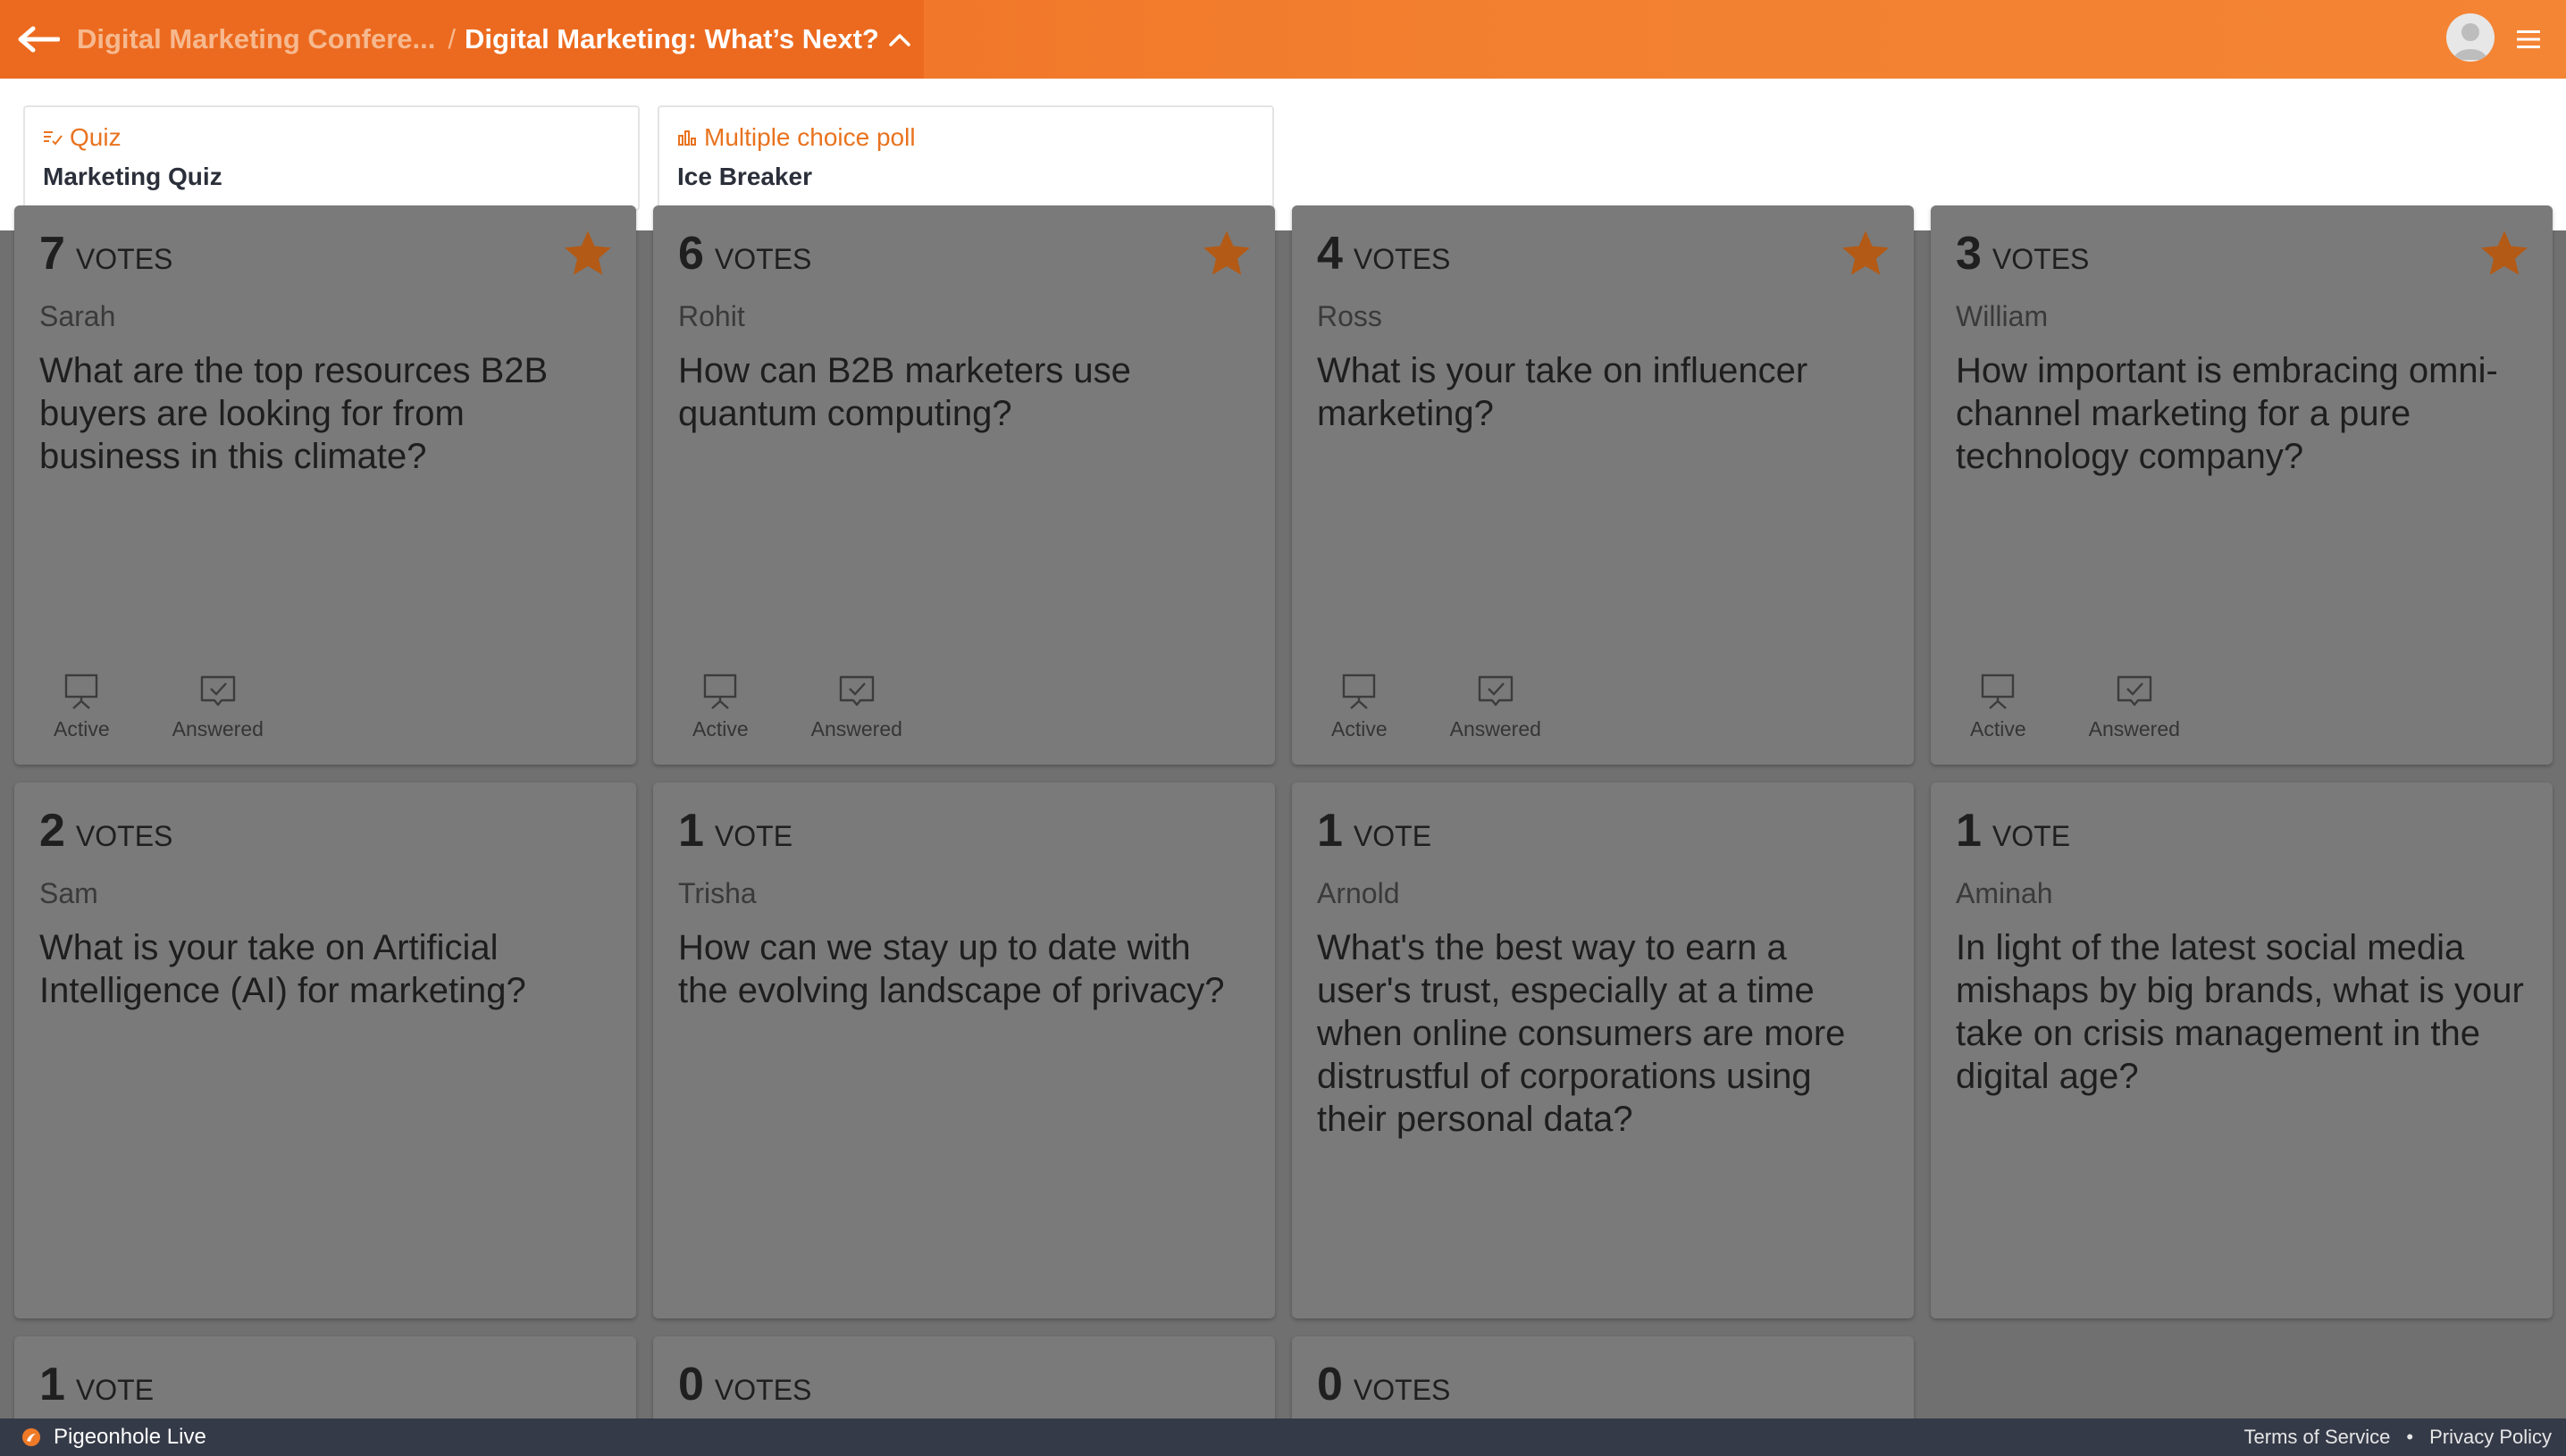 This screenshot has height=1456, width=2566. What do you see at coordinates (132, 176) in the screenshot?
I see `activity-title: Marketing Quiz` at bounding box center [132, 176].